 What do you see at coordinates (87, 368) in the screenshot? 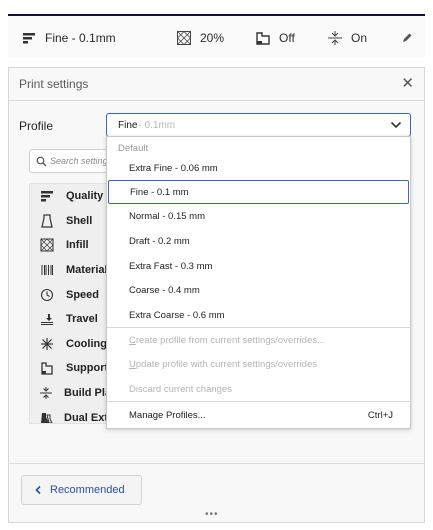
I see `category-label: Support` at bounding box center [87, 368].